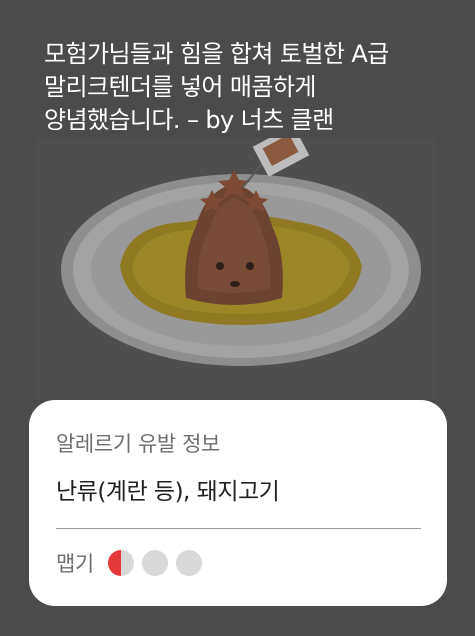 The image size is (475, 636). I want to click on allergy-title: 알레르기 유발 정보, so click(138, 444).